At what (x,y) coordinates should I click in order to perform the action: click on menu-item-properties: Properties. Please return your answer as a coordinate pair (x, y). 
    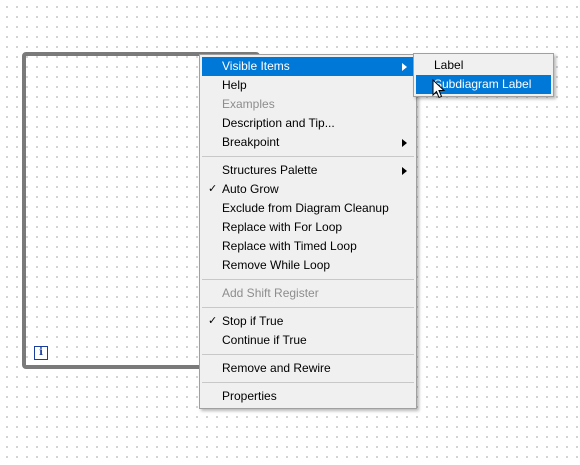
    Looking at the image, I should click on (308, 396).